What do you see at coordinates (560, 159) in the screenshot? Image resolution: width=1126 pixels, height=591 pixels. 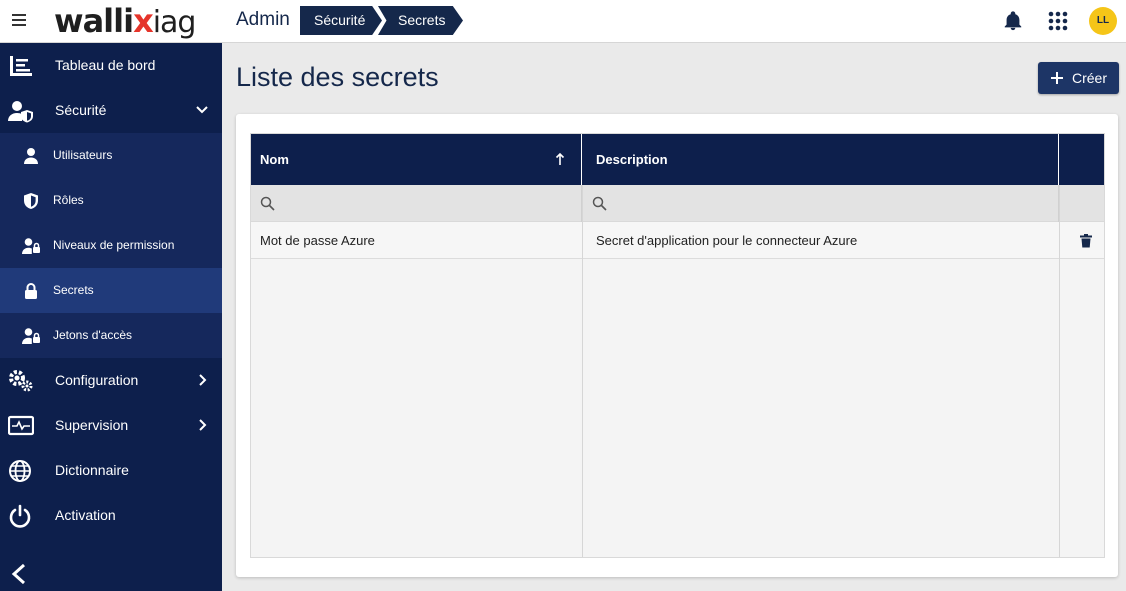 I see `sort-ascending-icon` at bounding box center [560, 159].